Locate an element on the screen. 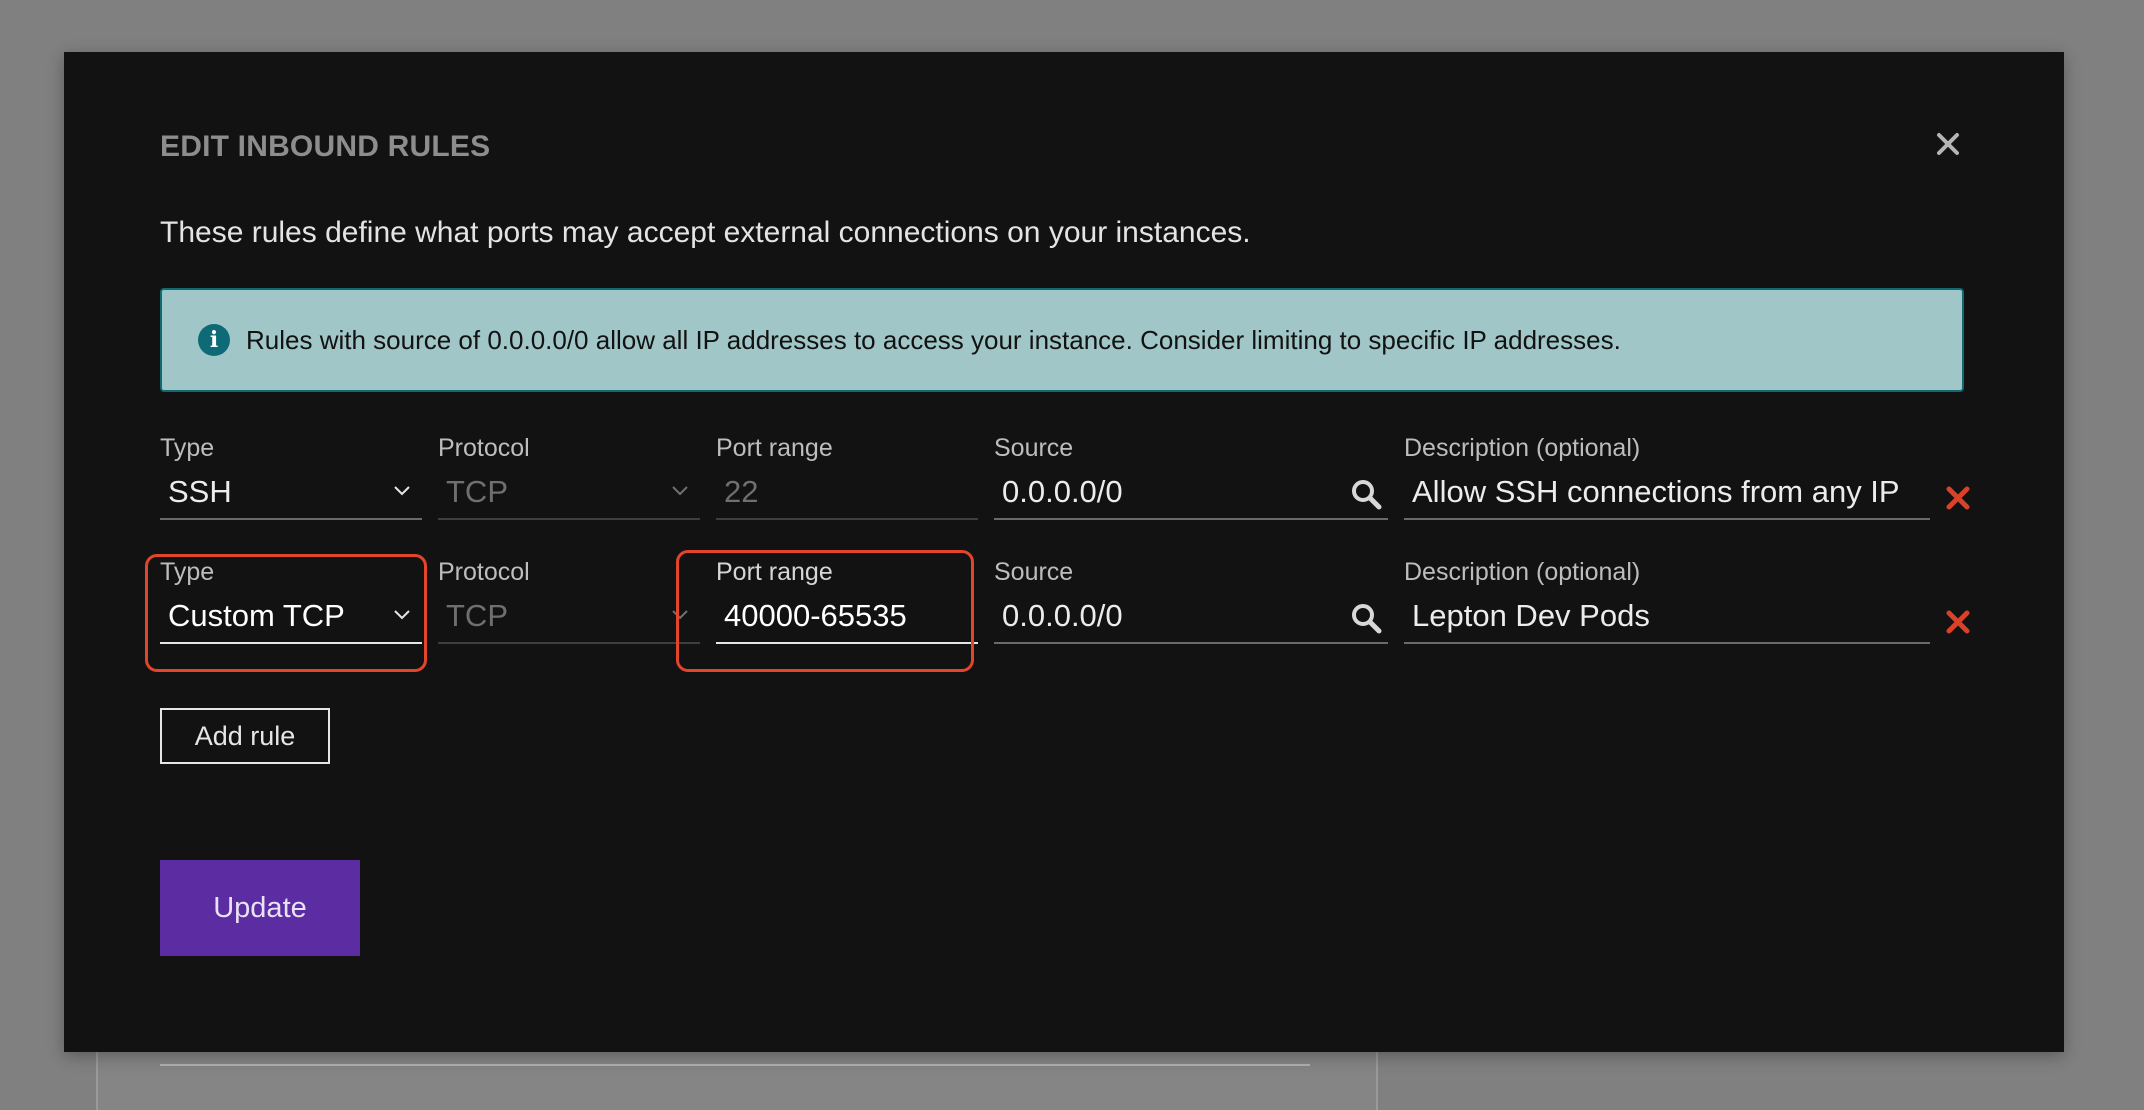 This screenshot has width=2144, height=1110. port-range-value: 22 is located at coordinates (741, 491).